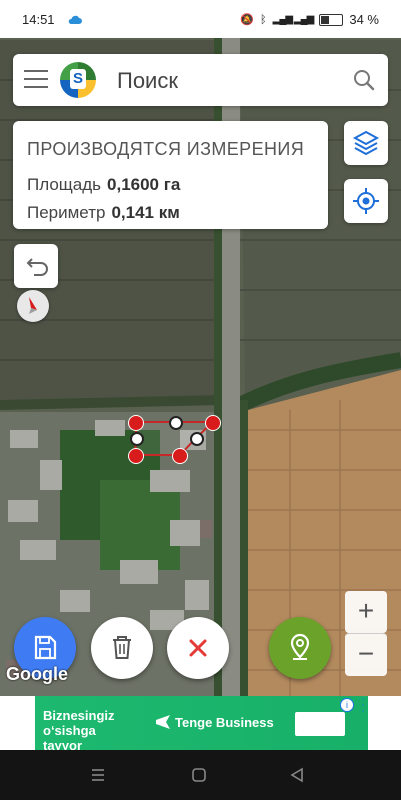  Describe the element at coordinates (200, 80) in the screenshot. I see `search-bar: S Поиск` at that location.